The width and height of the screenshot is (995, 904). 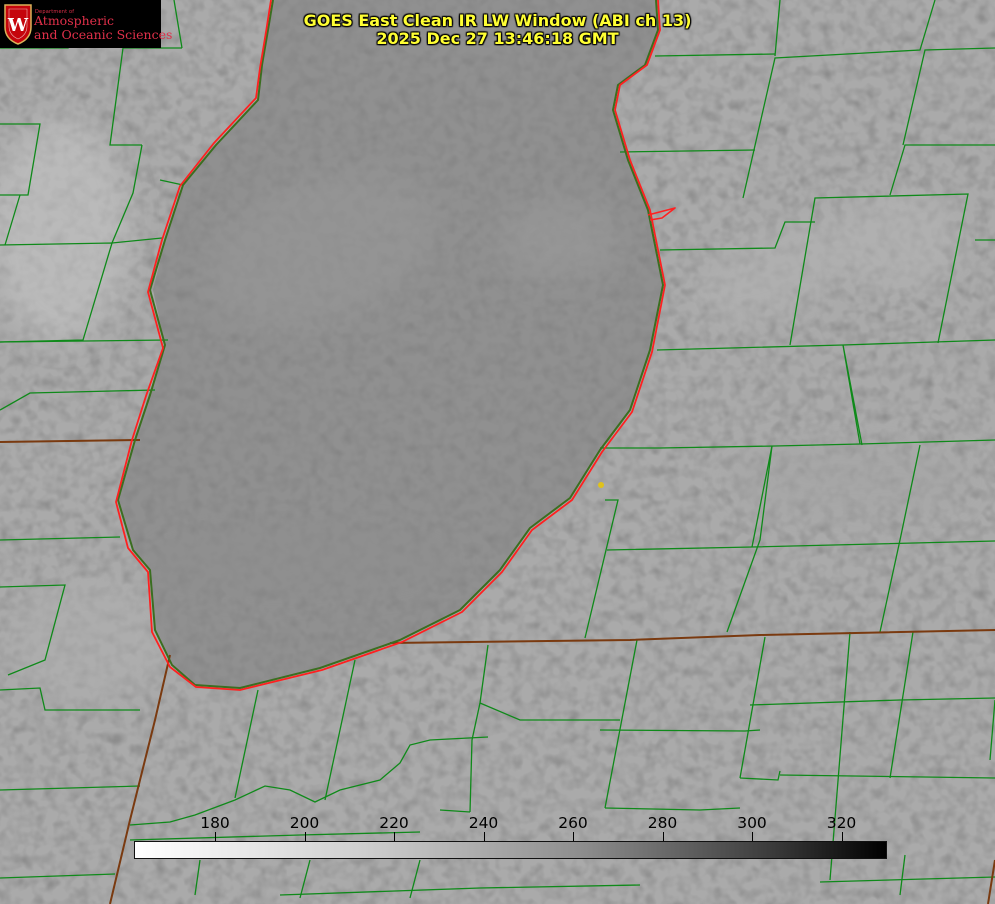 I want to click on colorbar-tick-label: 180, so click(x=215, y=823).